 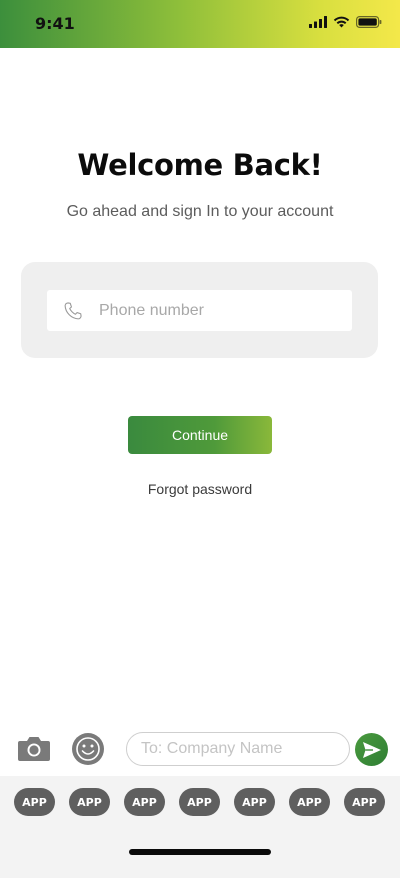 I want to click on cellular-signal-icon, so click(x=318, y=22).